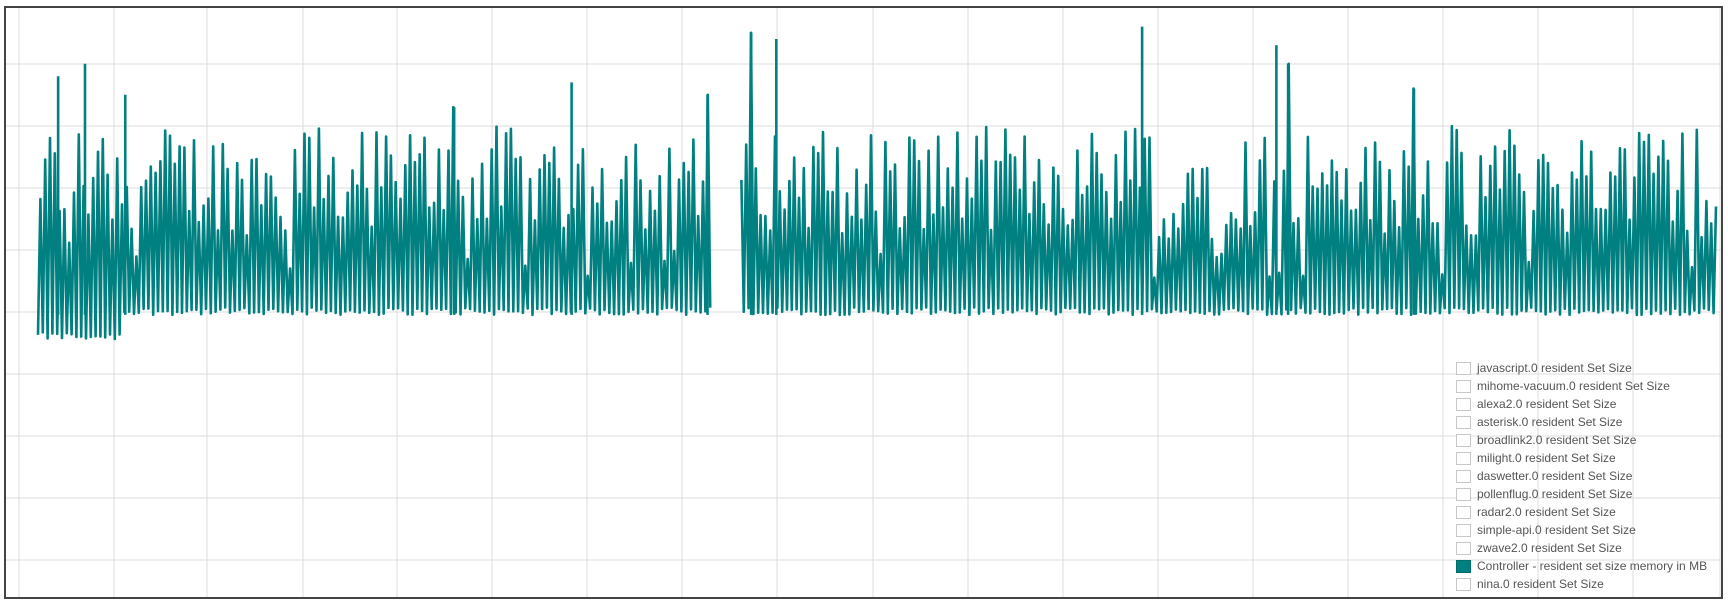  What do you see at coordinates (1546, 458) in the screenshot?
I see `legend-label: milight.0 resident Set Size` at bounding box center [1546, 458].